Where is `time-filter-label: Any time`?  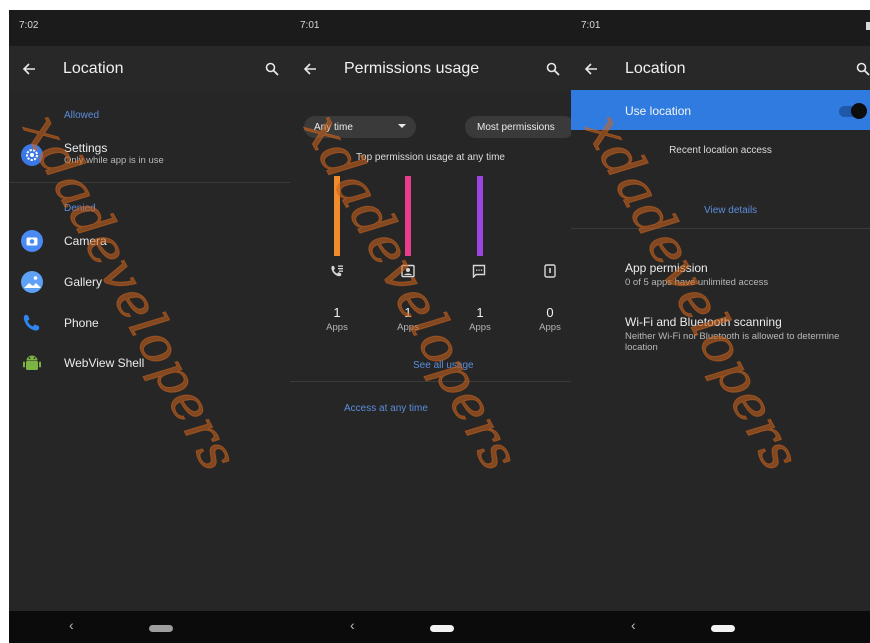 time-filter-label: Any time is located at coordinates (333, 127).